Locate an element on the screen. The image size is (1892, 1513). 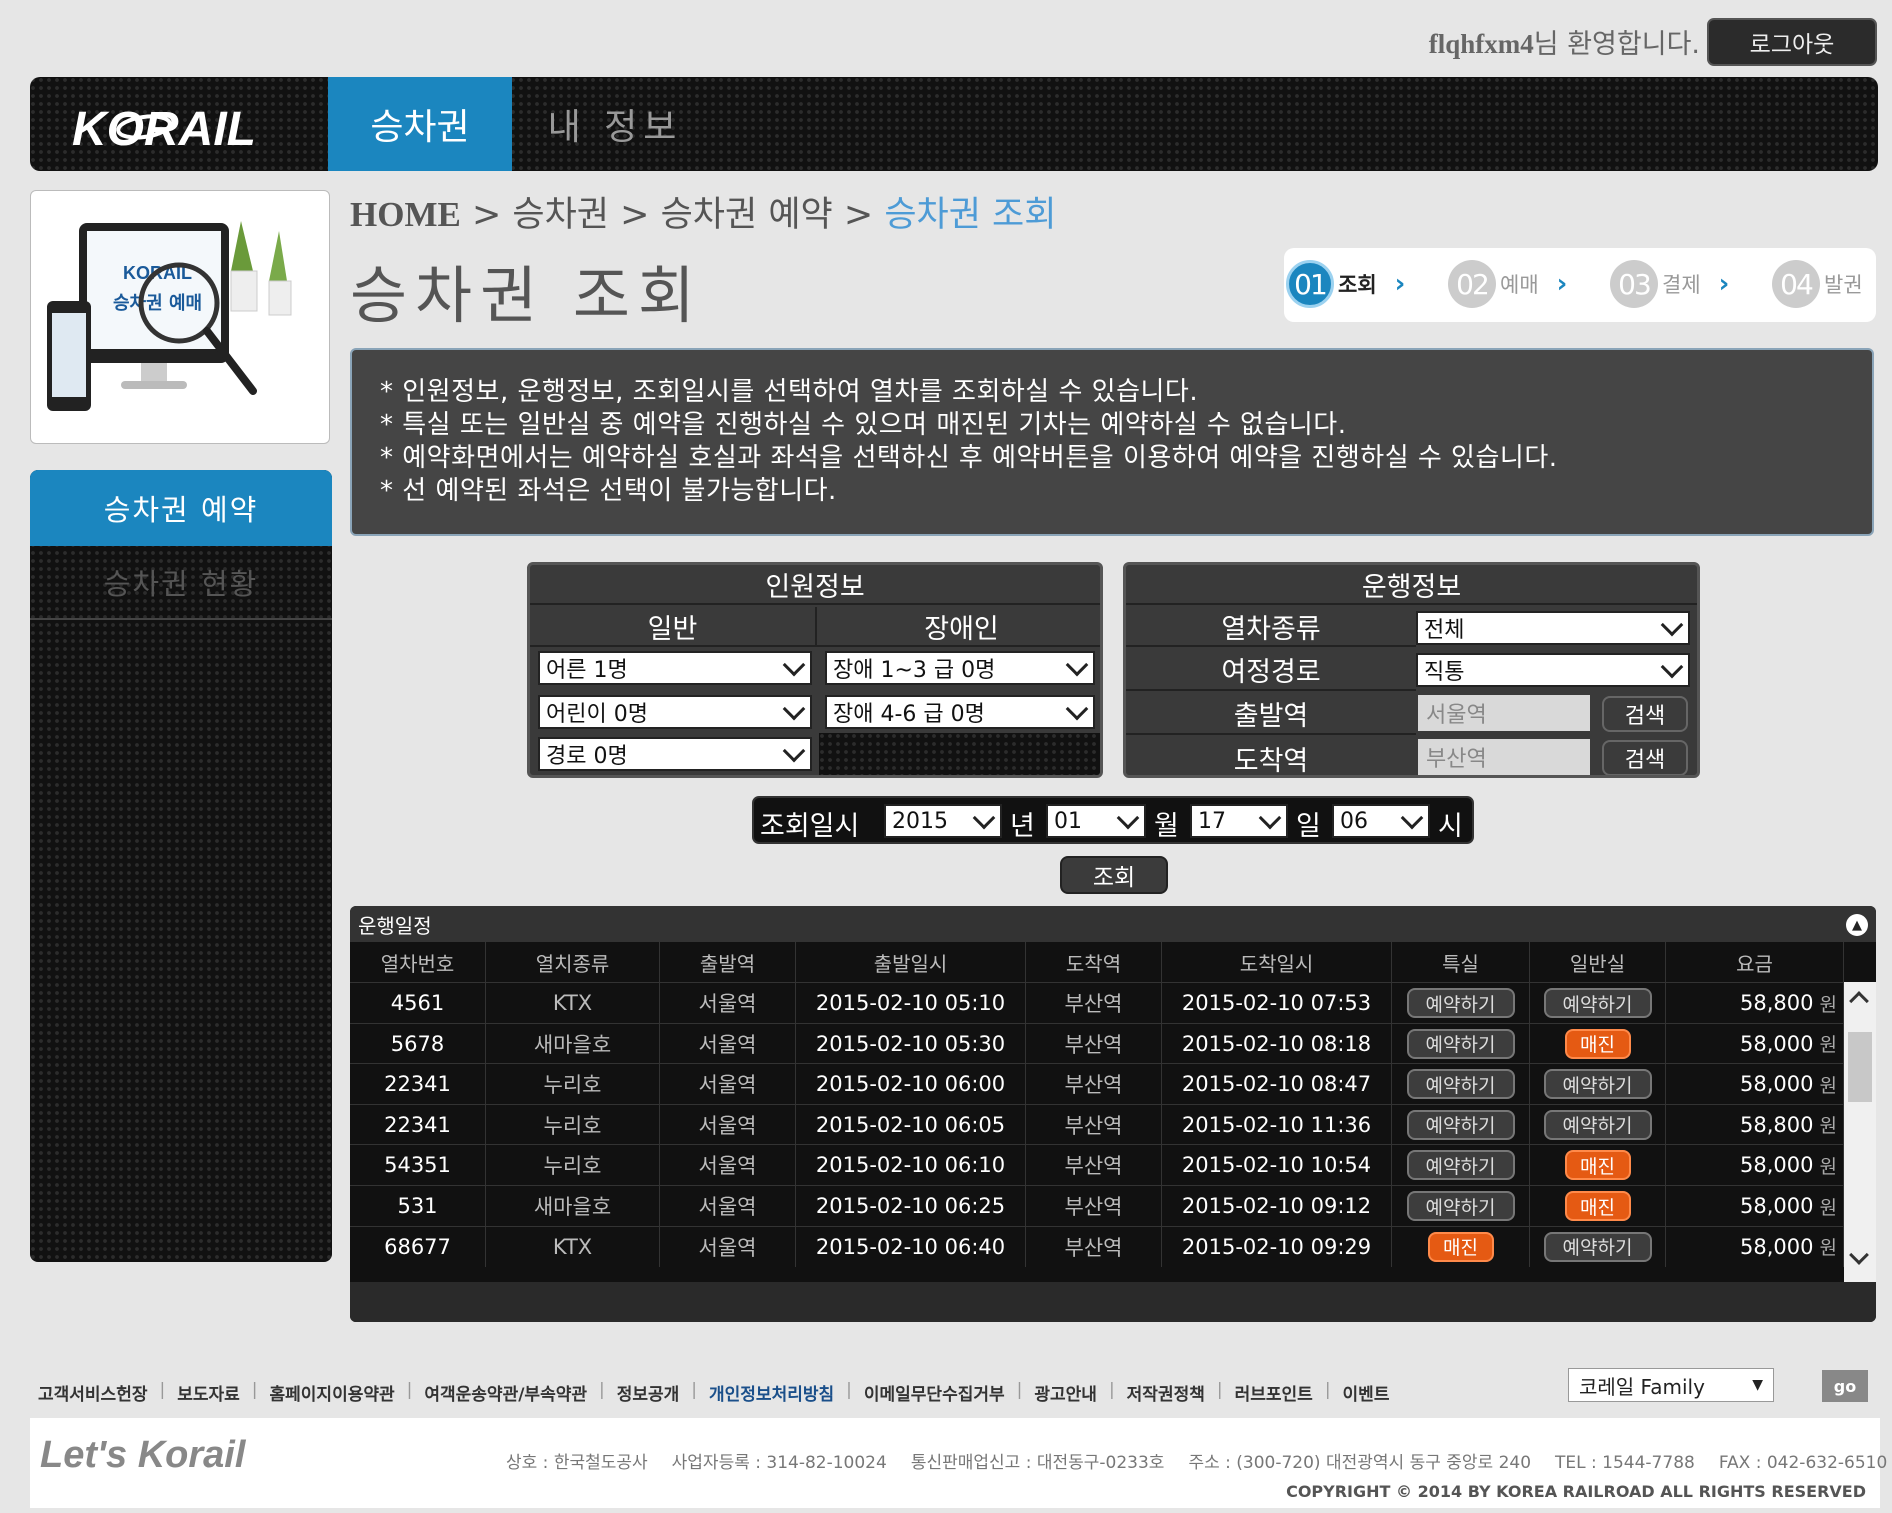
general-class-cell: 매진 is located at coordinates (1598, 1165).